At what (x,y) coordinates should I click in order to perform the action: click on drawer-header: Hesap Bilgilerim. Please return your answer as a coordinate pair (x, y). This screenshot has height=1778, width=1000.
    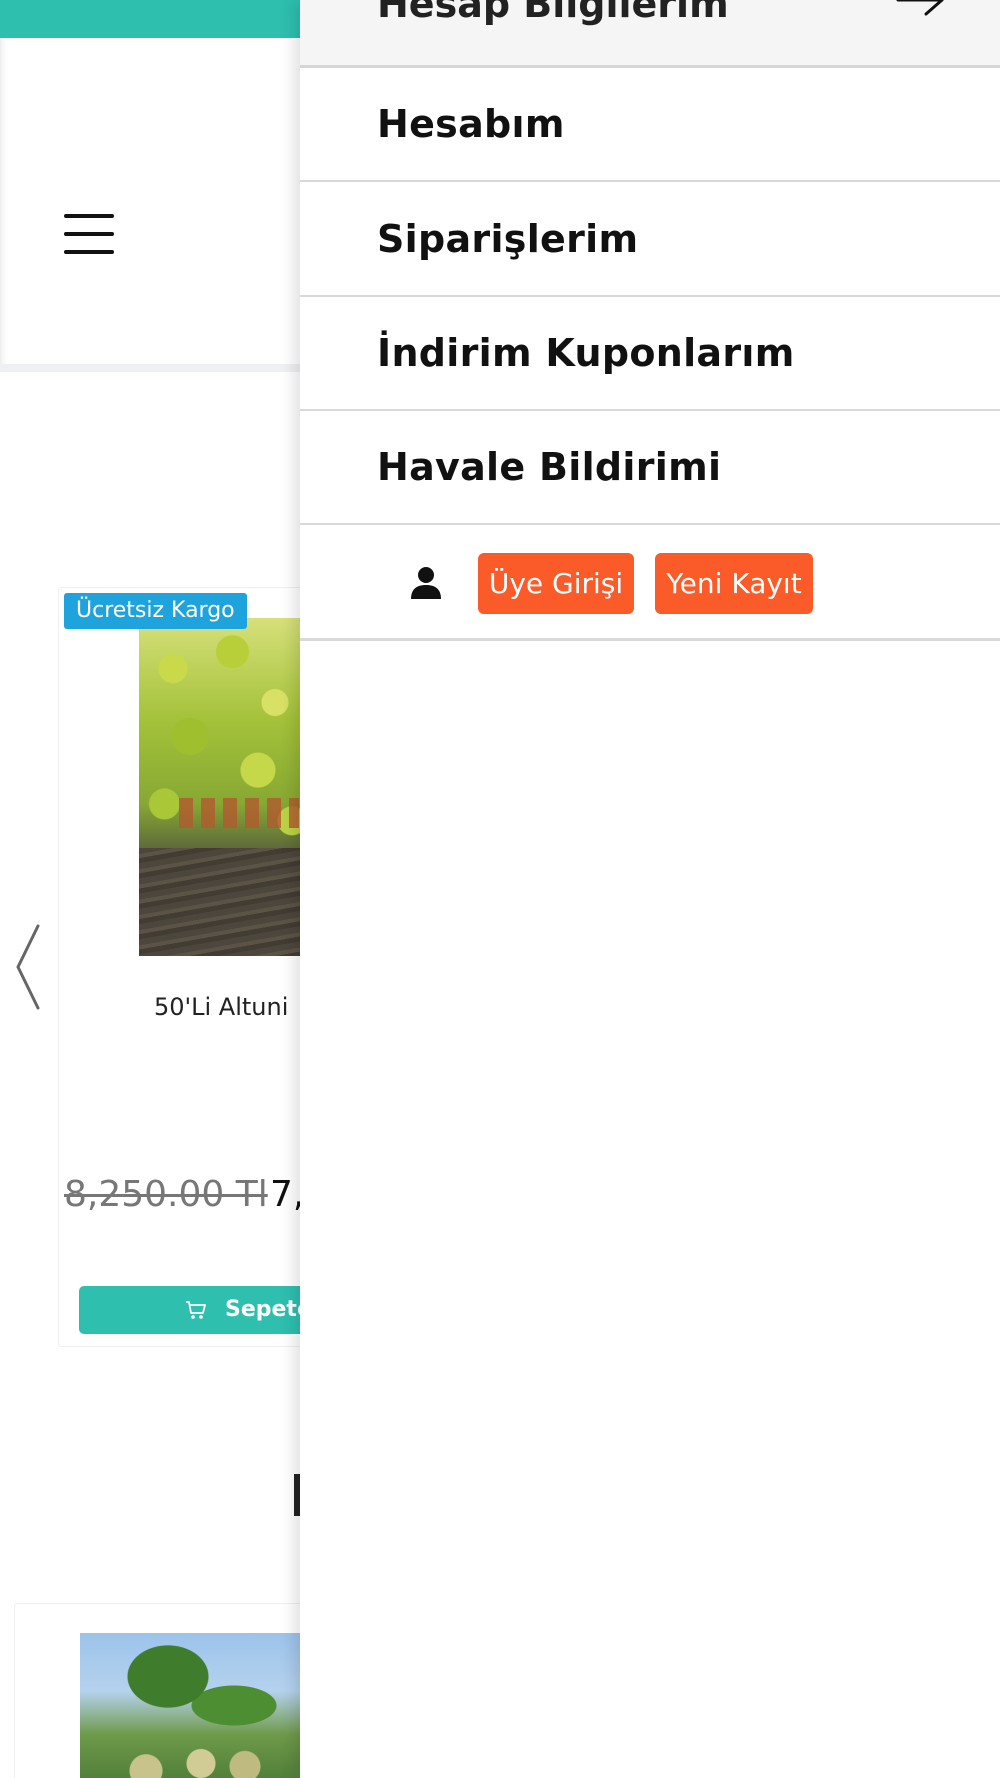
    Looking at the image, I should click on (650, 34).